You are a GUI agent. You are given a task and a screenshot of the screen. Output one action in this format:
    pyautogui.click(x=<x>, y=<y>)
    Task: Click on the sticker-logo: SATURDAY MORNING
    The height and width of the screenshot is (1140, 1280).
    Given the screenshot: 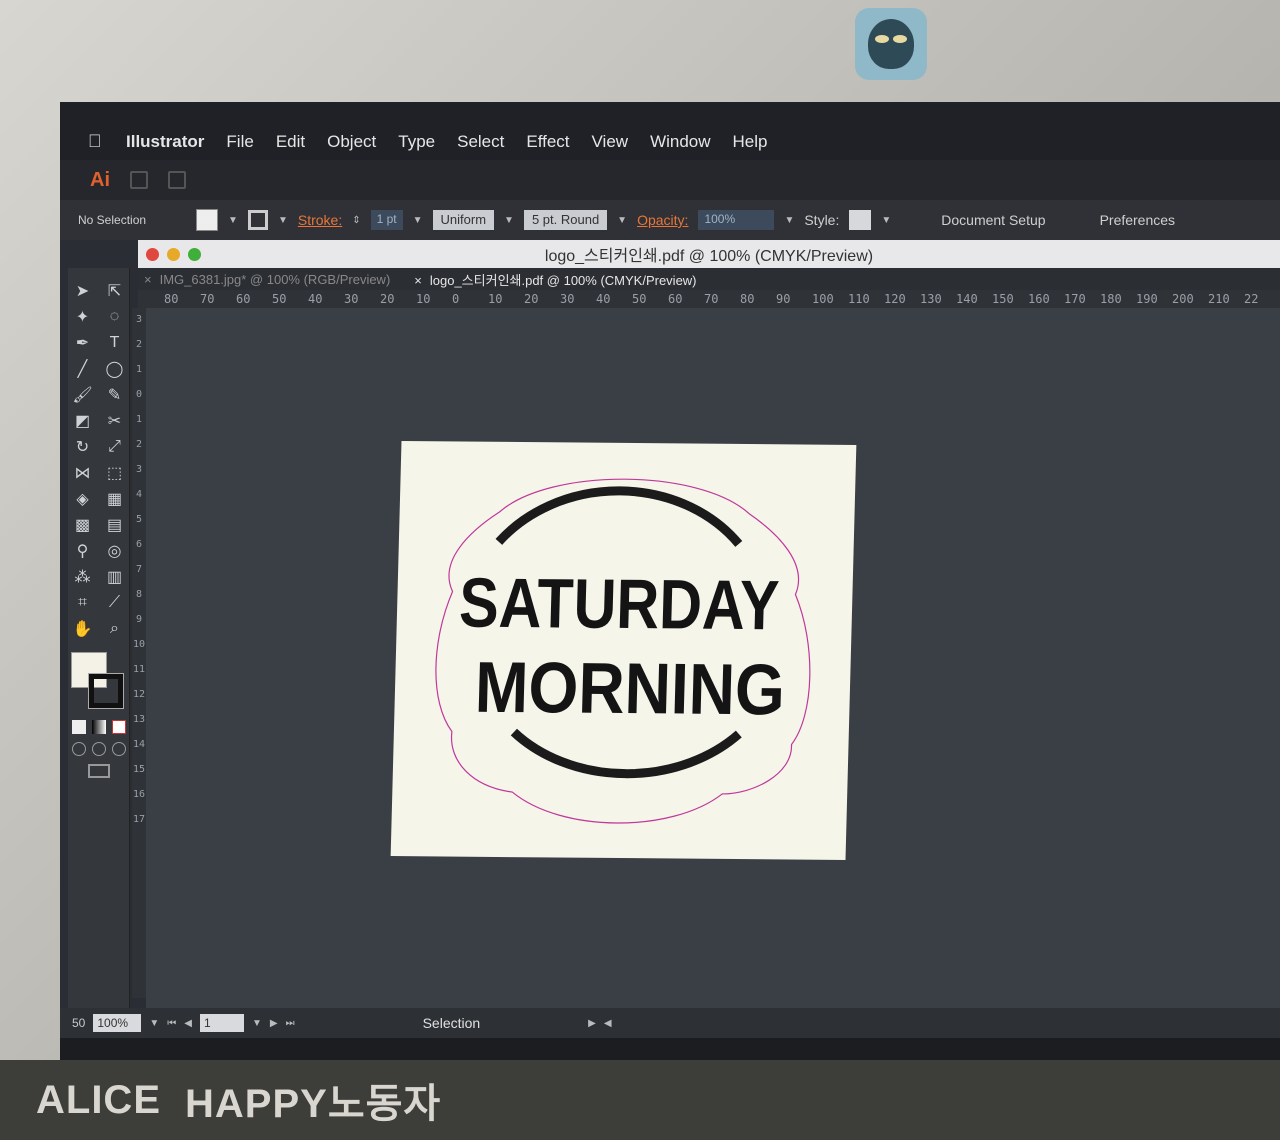 What is the action you would take?
    pyautogui.click(x=624, y=650)
    